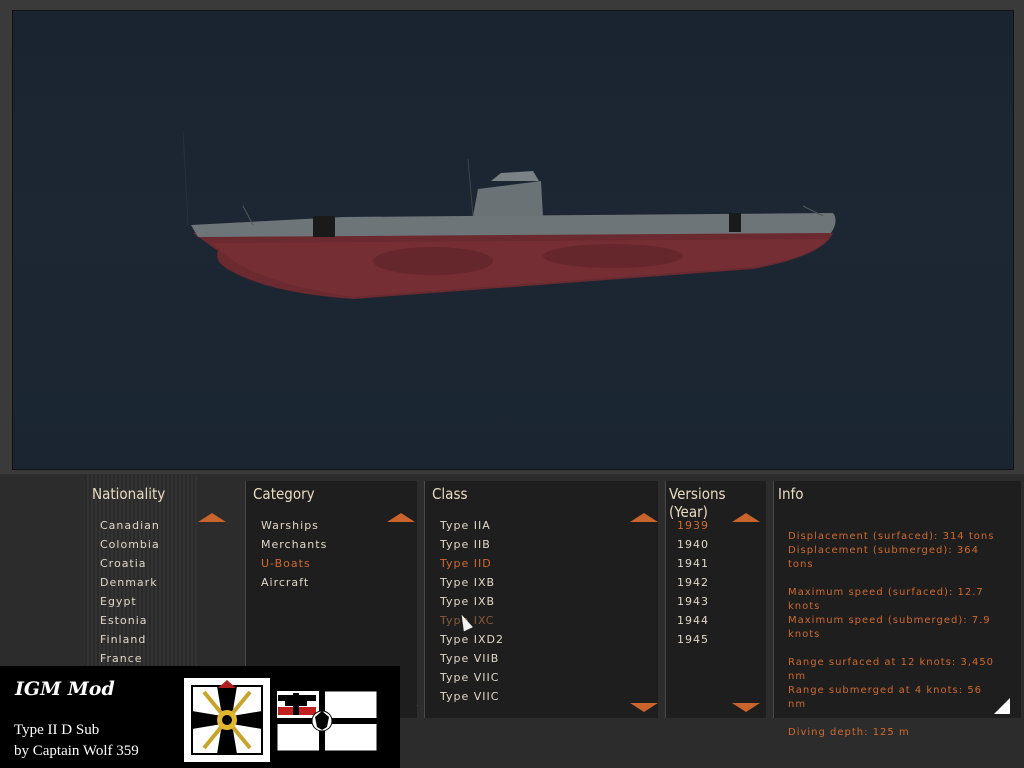 The height and width of the screenshot is (768, 1024). Describe the element at coordinates (130, 601) in the screenshot. I see `nationality-item: Egypt` at that location.